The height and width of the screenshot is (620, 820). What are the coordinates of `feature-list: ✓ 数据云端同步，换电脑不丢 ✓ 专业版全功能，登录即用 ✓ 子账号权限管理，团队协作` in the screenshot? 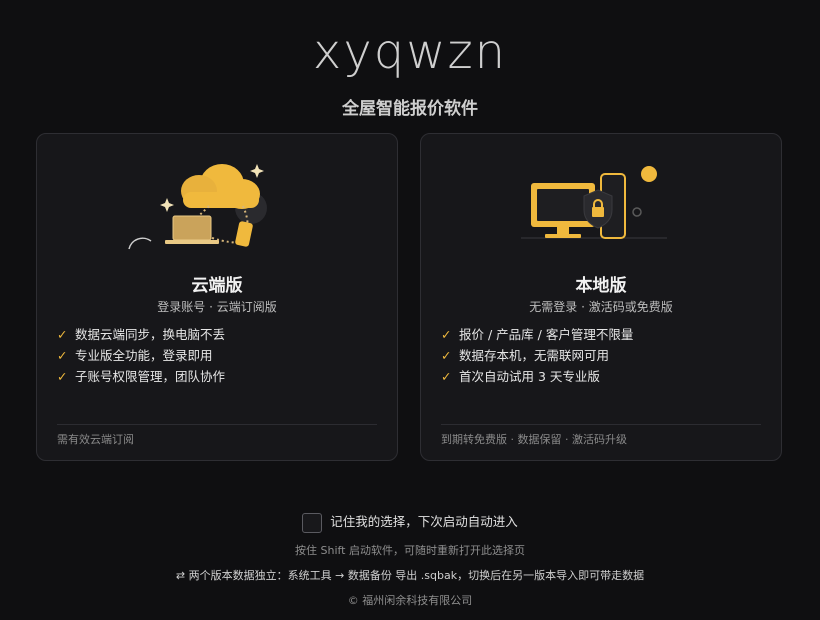 It's located at (141, 355).